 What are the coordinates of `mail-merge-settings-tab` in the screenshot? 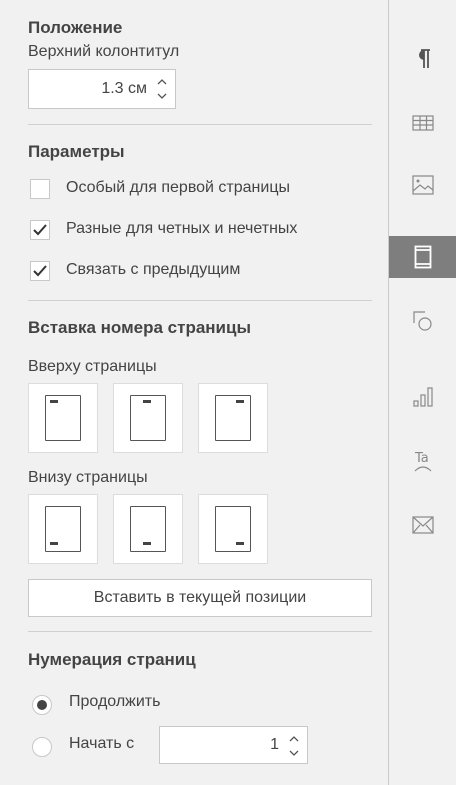 It's located at (422, 525).